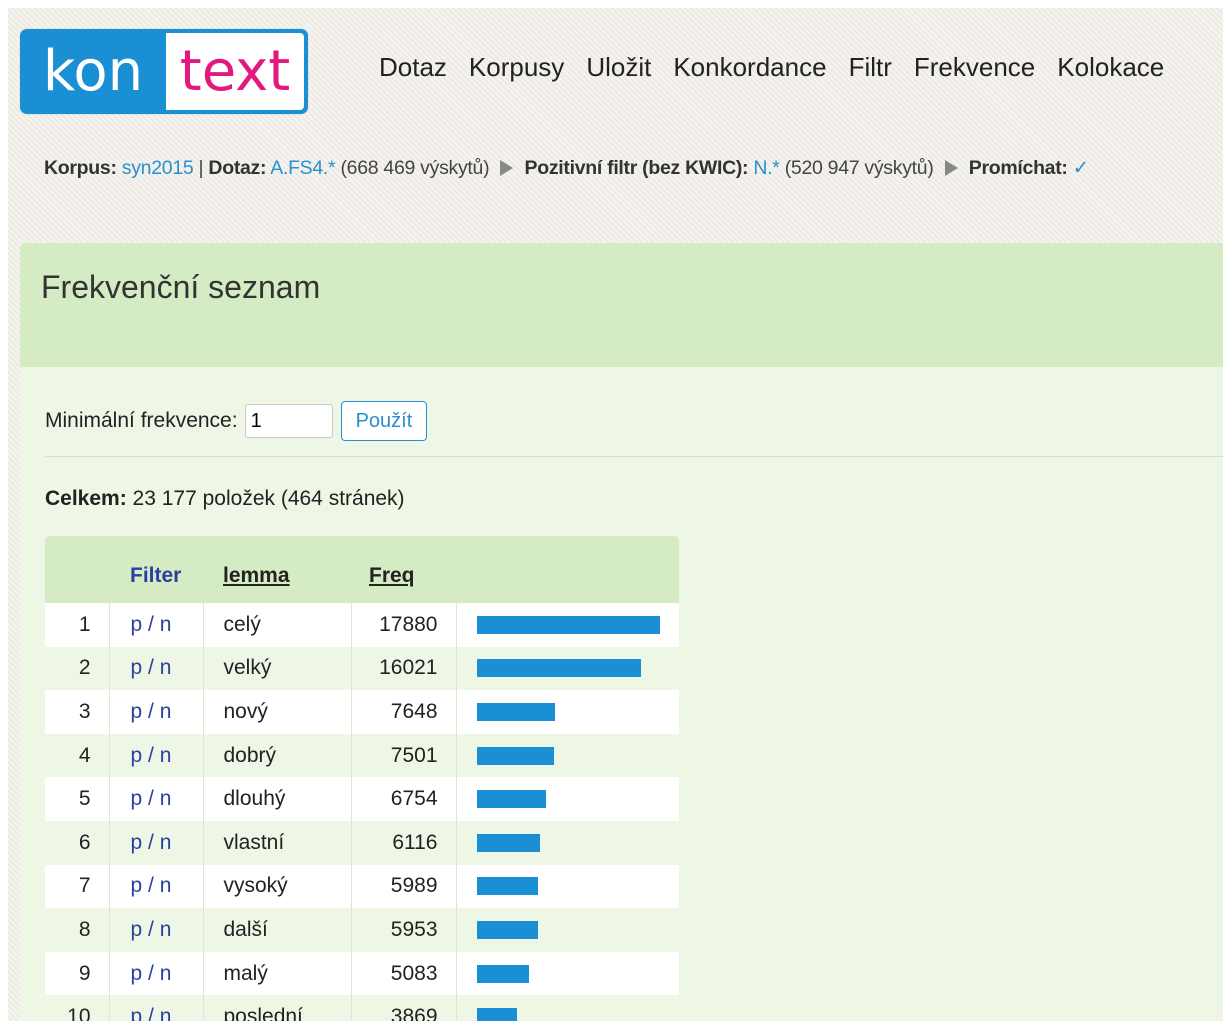  What do you see at coordinates (277, 973) in the screenshot?
I see `row-lemma: malý` at bounding box center [277, 973].